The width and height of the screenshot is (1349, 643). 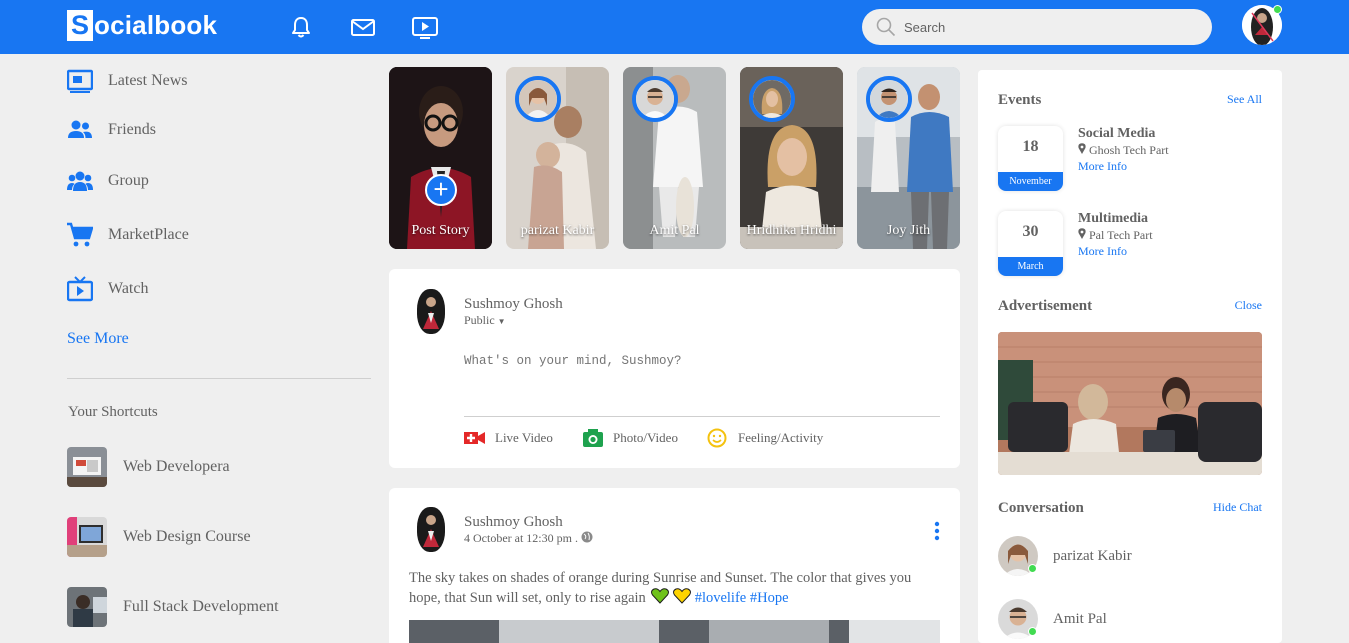 What do you see at coordinates (908, 158) in the screenshot?
I see `story-joy-jith: Joy Jith` at bounding box center [908, 158].